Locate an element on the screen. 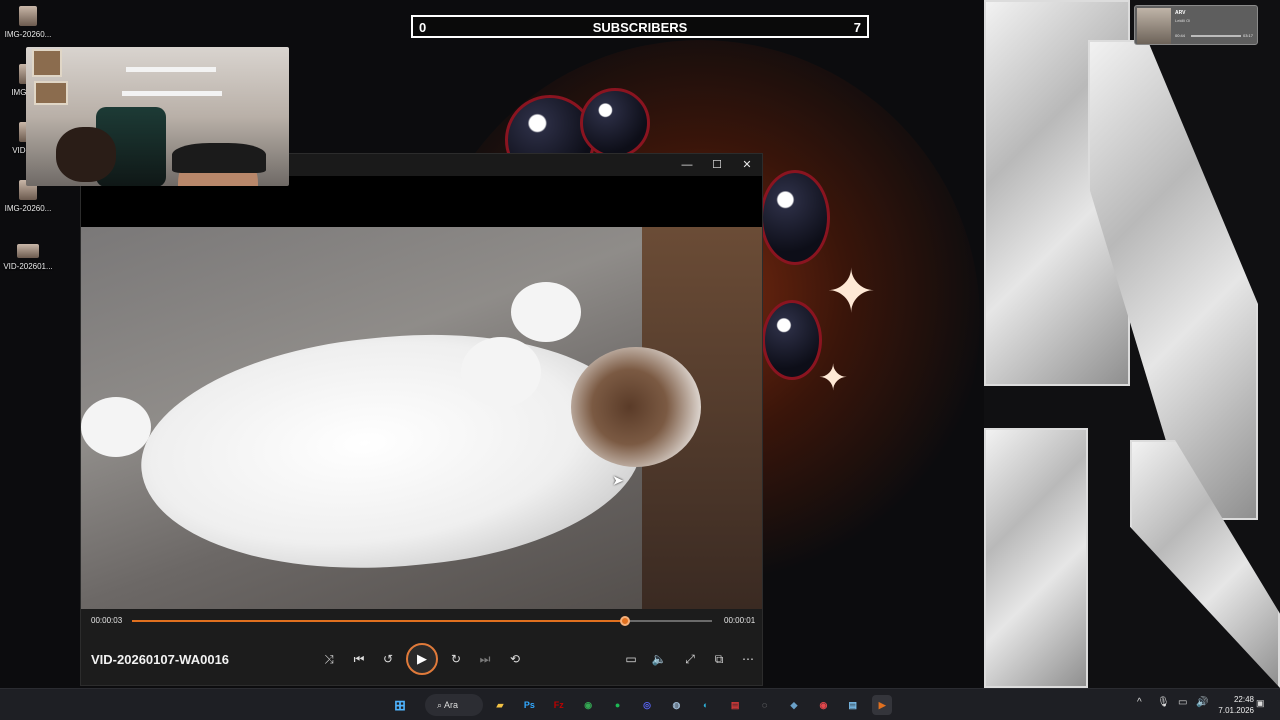 The height and width of the screenshot is (720, 1280). music-widget: ARV Lekilli Ol 00:44 03:17 is located at coordinates (1196, 25).